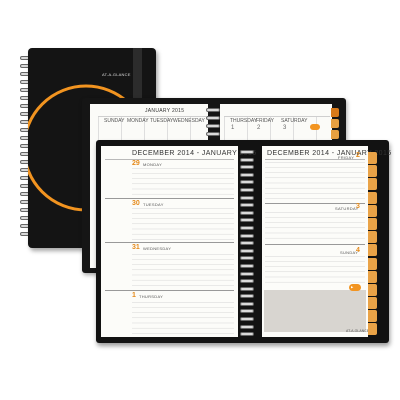 Image resolution: width=400 pixels, height=400 pixels. Describe the element at coordinates (355, 287) in the screenshot. I see `orange-page-marker: ▶` at that location.